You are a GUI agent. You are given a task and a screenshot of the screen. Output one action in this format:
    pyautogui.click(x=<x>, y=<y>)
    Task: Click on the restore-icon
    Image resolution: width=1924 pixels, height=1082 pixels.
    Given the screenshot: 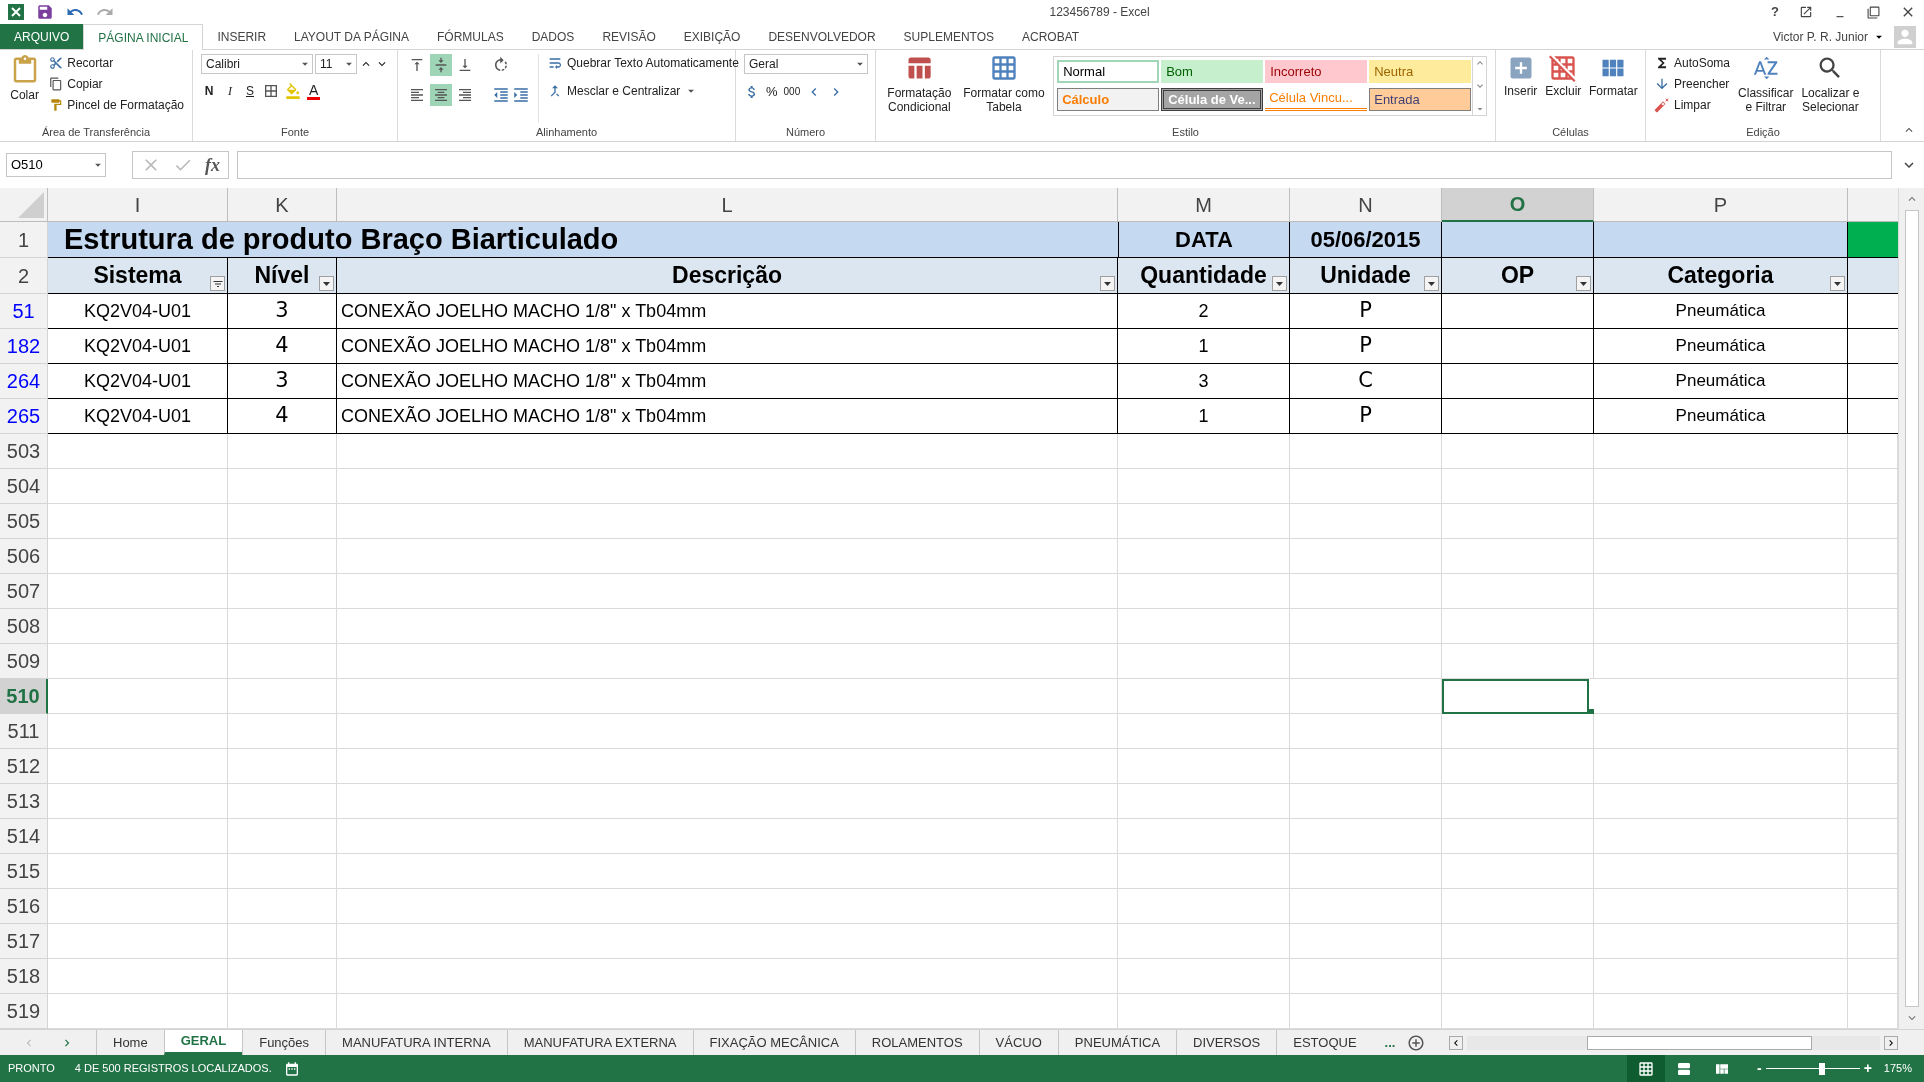 What is the action you would take?
    pyautogui.click(x=1873, y=12)
    